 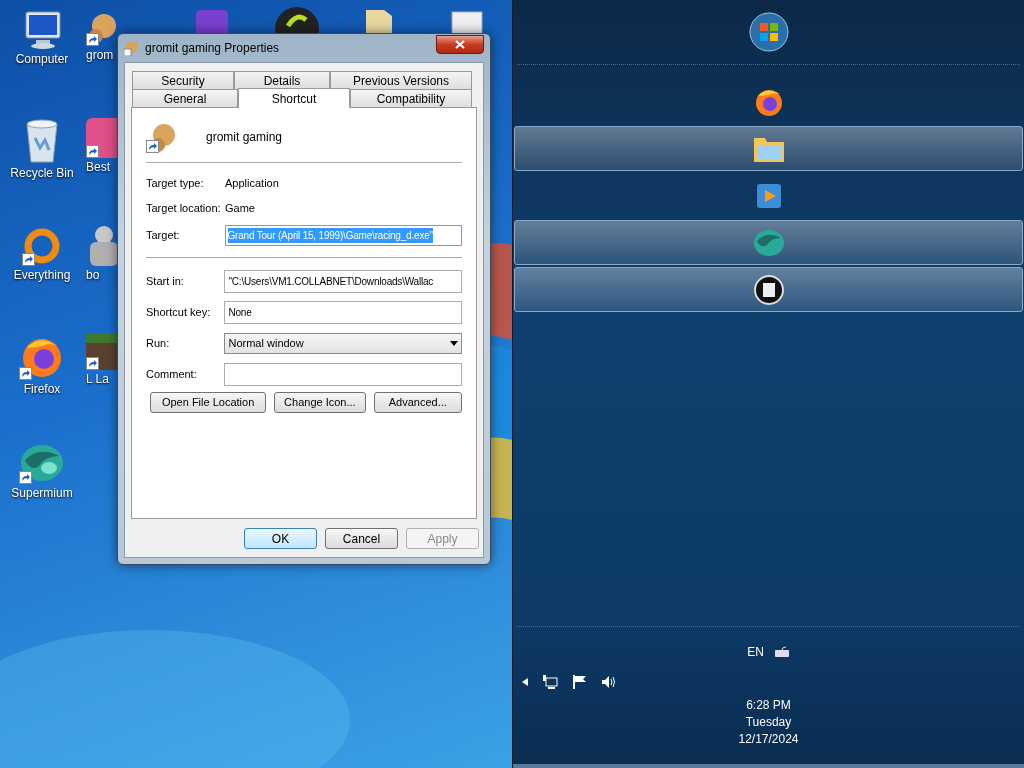 What do you see at coordinates (781, 652) in the screenshot?
I see `keyboard-icon` at bounding box center [781, 652].